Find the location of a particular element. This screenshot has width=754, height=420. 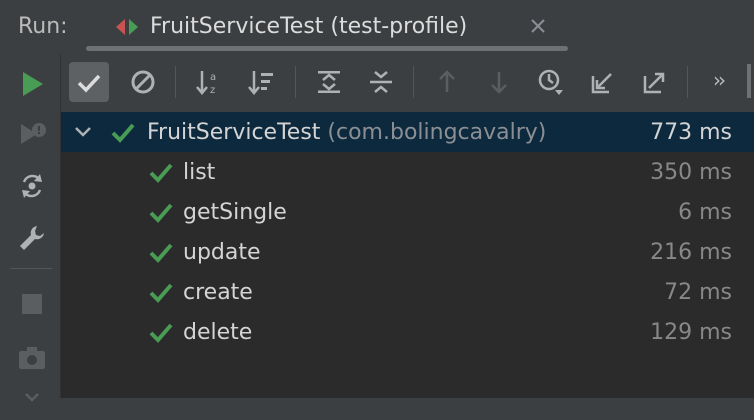

arrow-down-icon is located at coordinates (499, 83).